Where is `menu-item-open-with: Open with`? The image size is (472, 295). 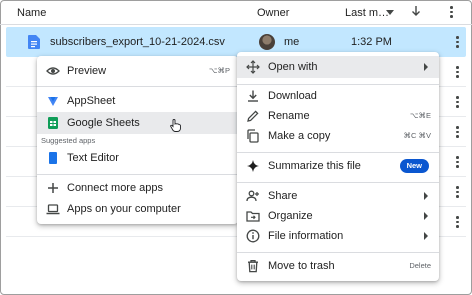
menu-item-open-with: Open with is located at coordinates (338, 67).